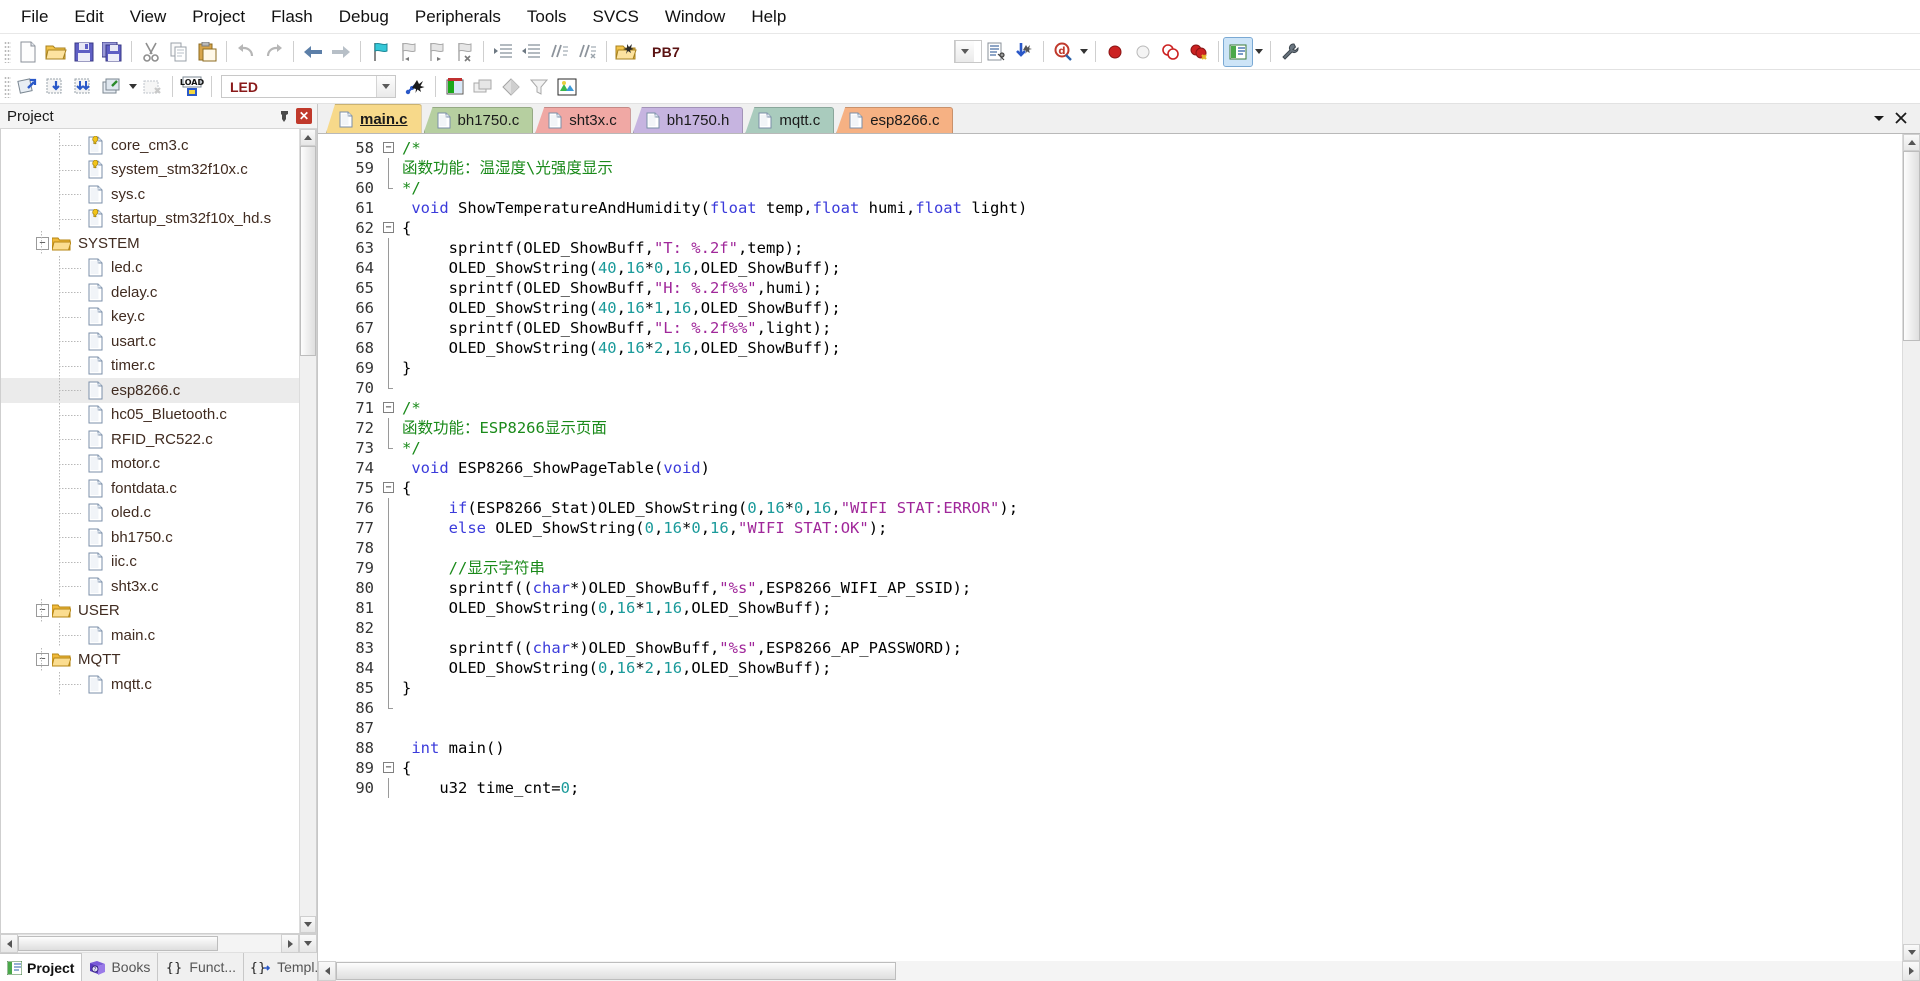 The image size is (1920, 981). Describe the element at coordinates (380, 52) in the screenshot. I see `bookmark-toggle-icon` at that location.